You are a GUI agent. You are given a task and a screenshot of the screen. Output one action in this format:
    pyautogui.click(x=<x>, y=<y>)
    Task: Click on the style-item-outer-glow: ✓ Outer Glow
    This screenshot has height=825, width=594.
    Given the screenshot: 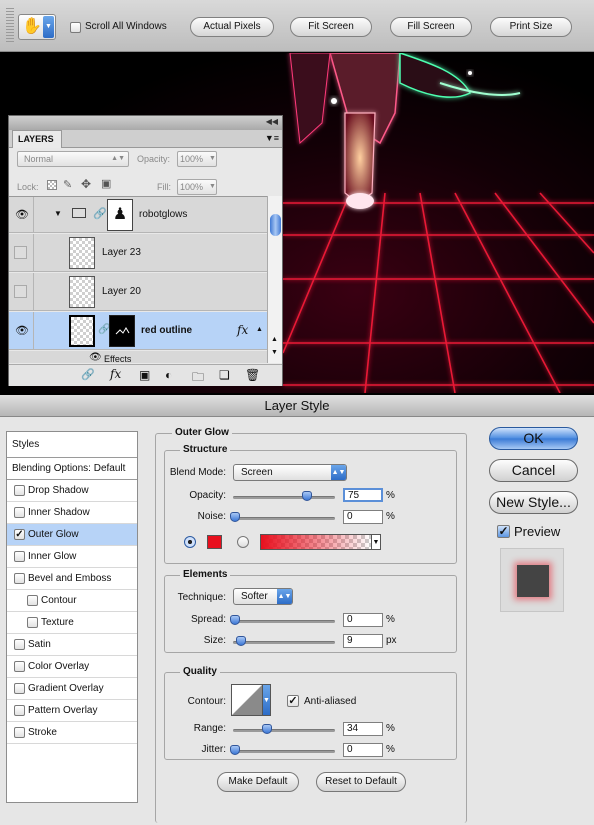 What is the action you would take?
    pyautogui.click(x=72, y=535)
    